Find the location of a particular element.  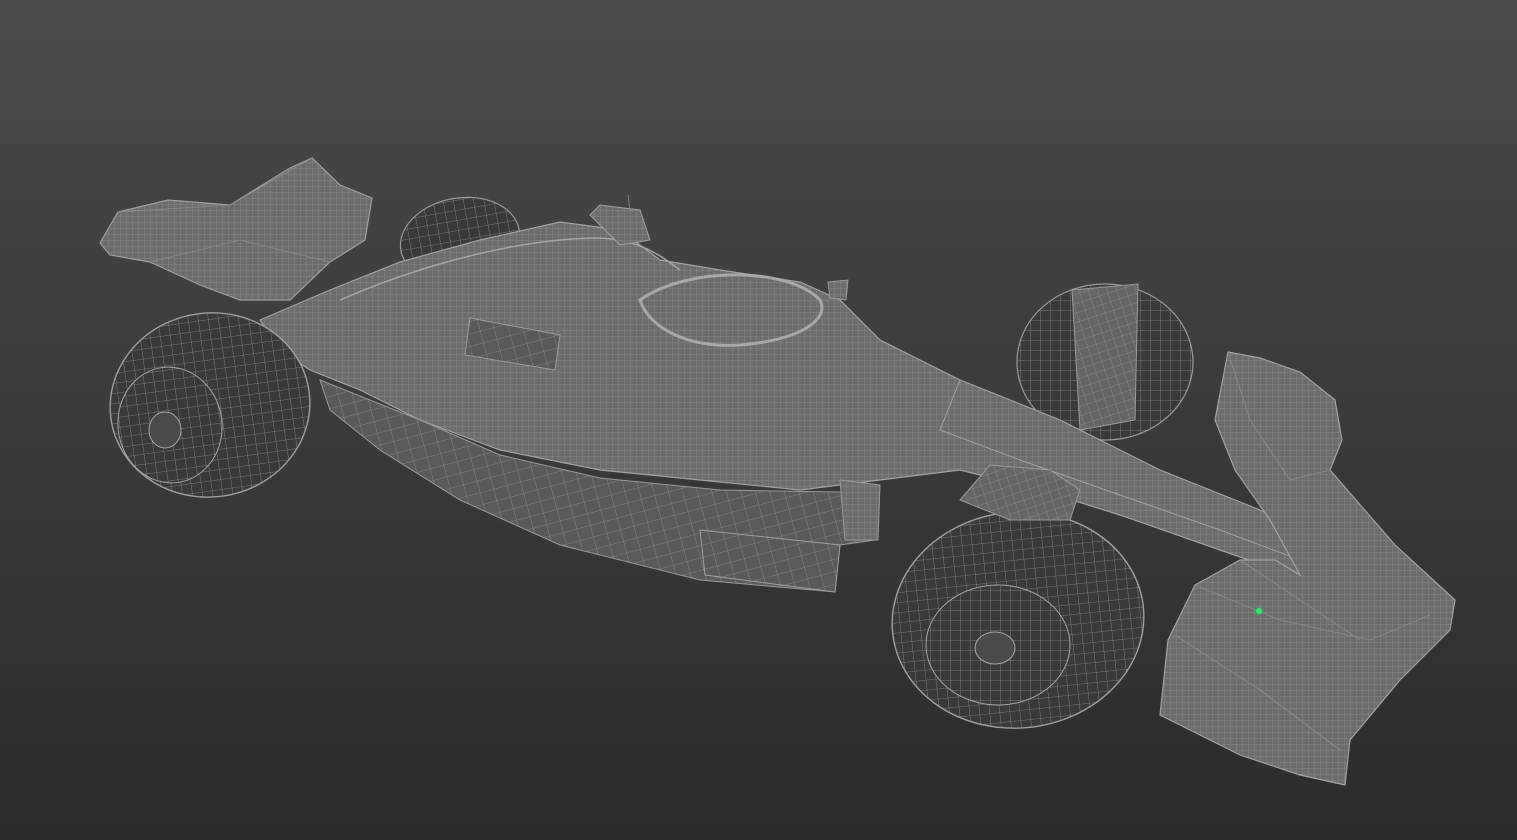

pivot-marker is located at coordinates (1259, 611).